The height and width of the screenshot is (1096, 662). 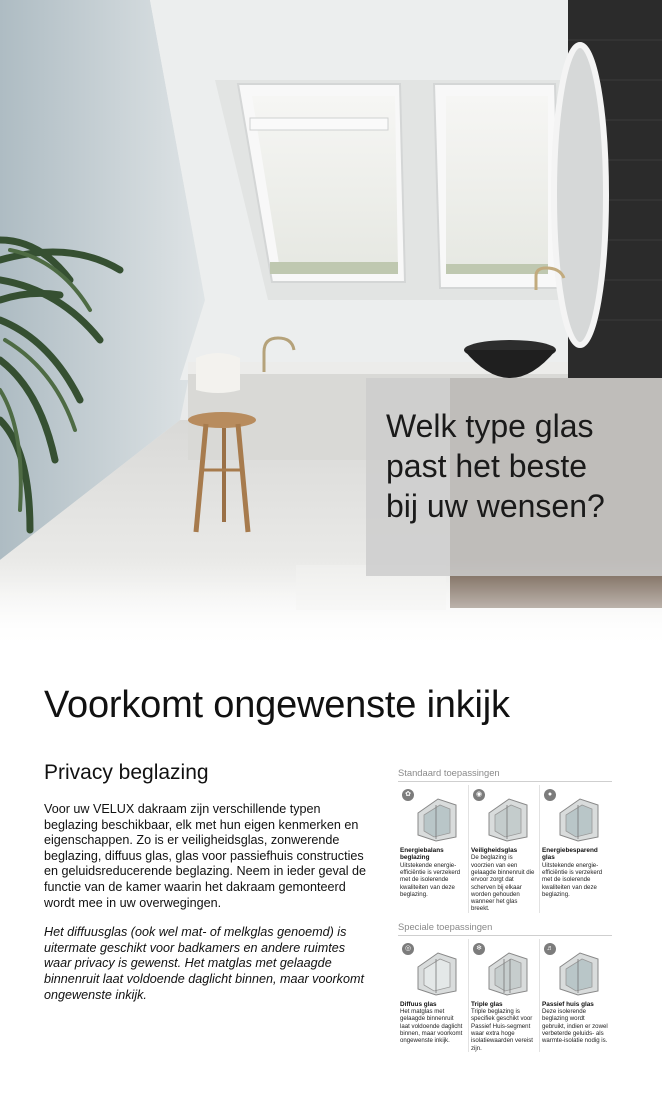 What do you see at coordinates (479, 795) in the screenshot?
I see `shield-icon: ◉` at bounding box center [479, 795].